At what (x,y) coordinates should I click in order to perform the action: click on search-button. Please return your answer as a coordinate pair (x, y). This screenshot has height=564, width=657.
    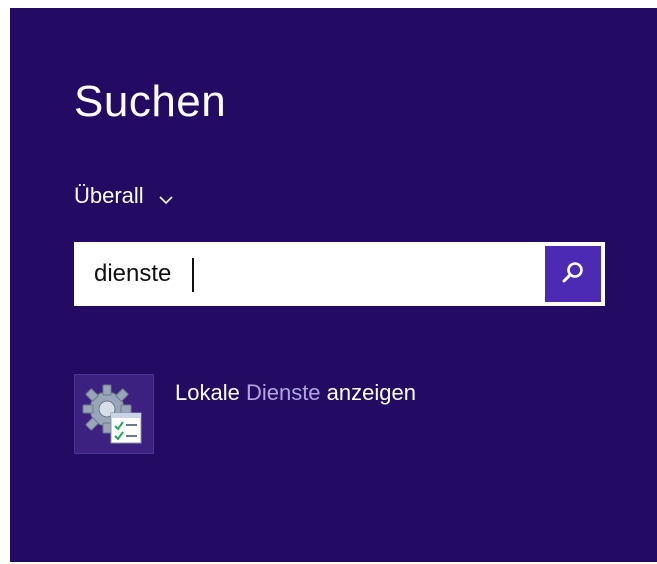
    Looking at the image, I should click on (573, 274).